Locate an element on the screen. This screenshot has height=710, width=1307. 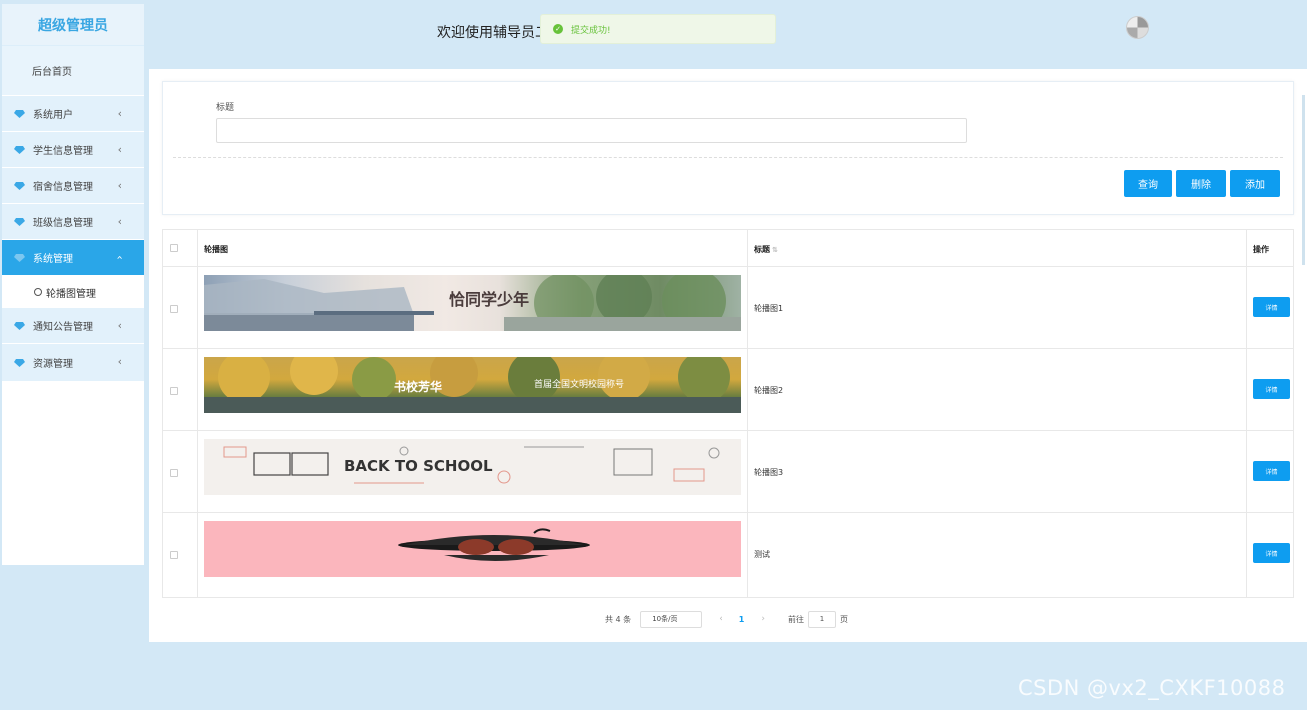
total-count: 共 4 条 is located at coordinates (618, 619).